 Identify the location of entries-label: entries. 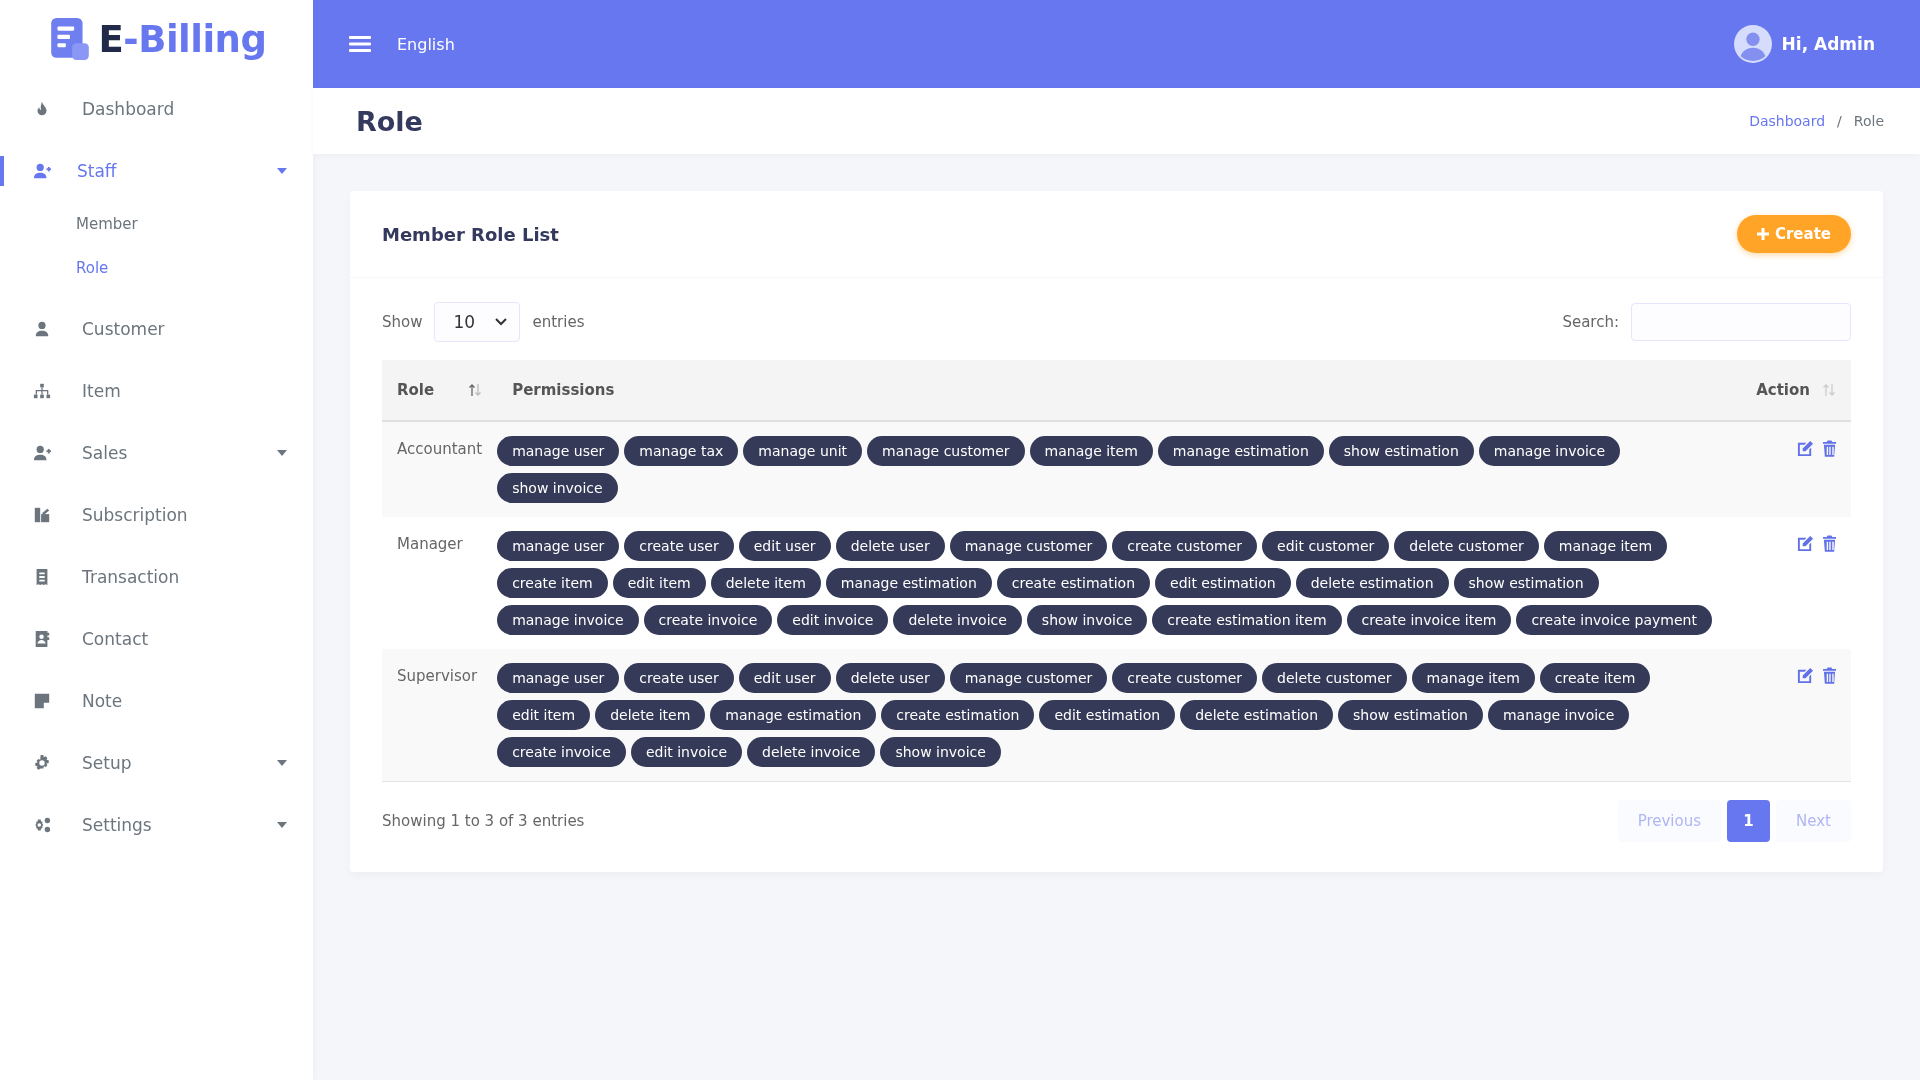
(558, 322).